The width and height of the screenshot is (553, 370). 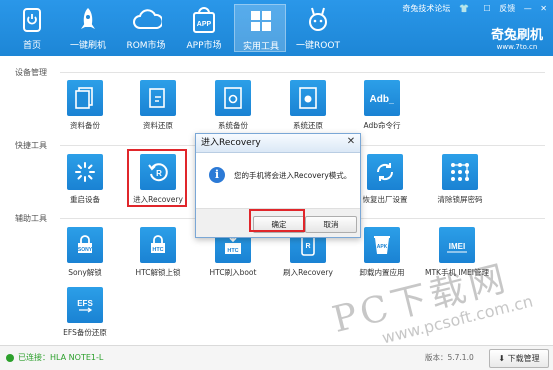 What do you see at coordinates (31, 145) in the screenshot?
I see `section-title-quick: 快捷工具` at bounding box center [31, 145].